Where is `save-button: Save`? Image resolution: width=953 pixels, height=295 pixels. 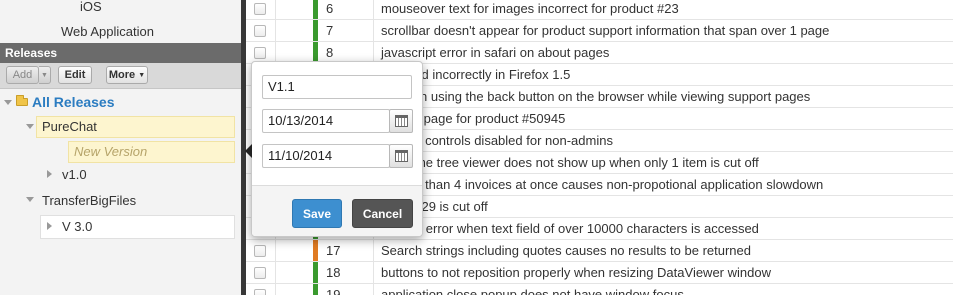
save-button: Save is located at coordinates (317, 213).